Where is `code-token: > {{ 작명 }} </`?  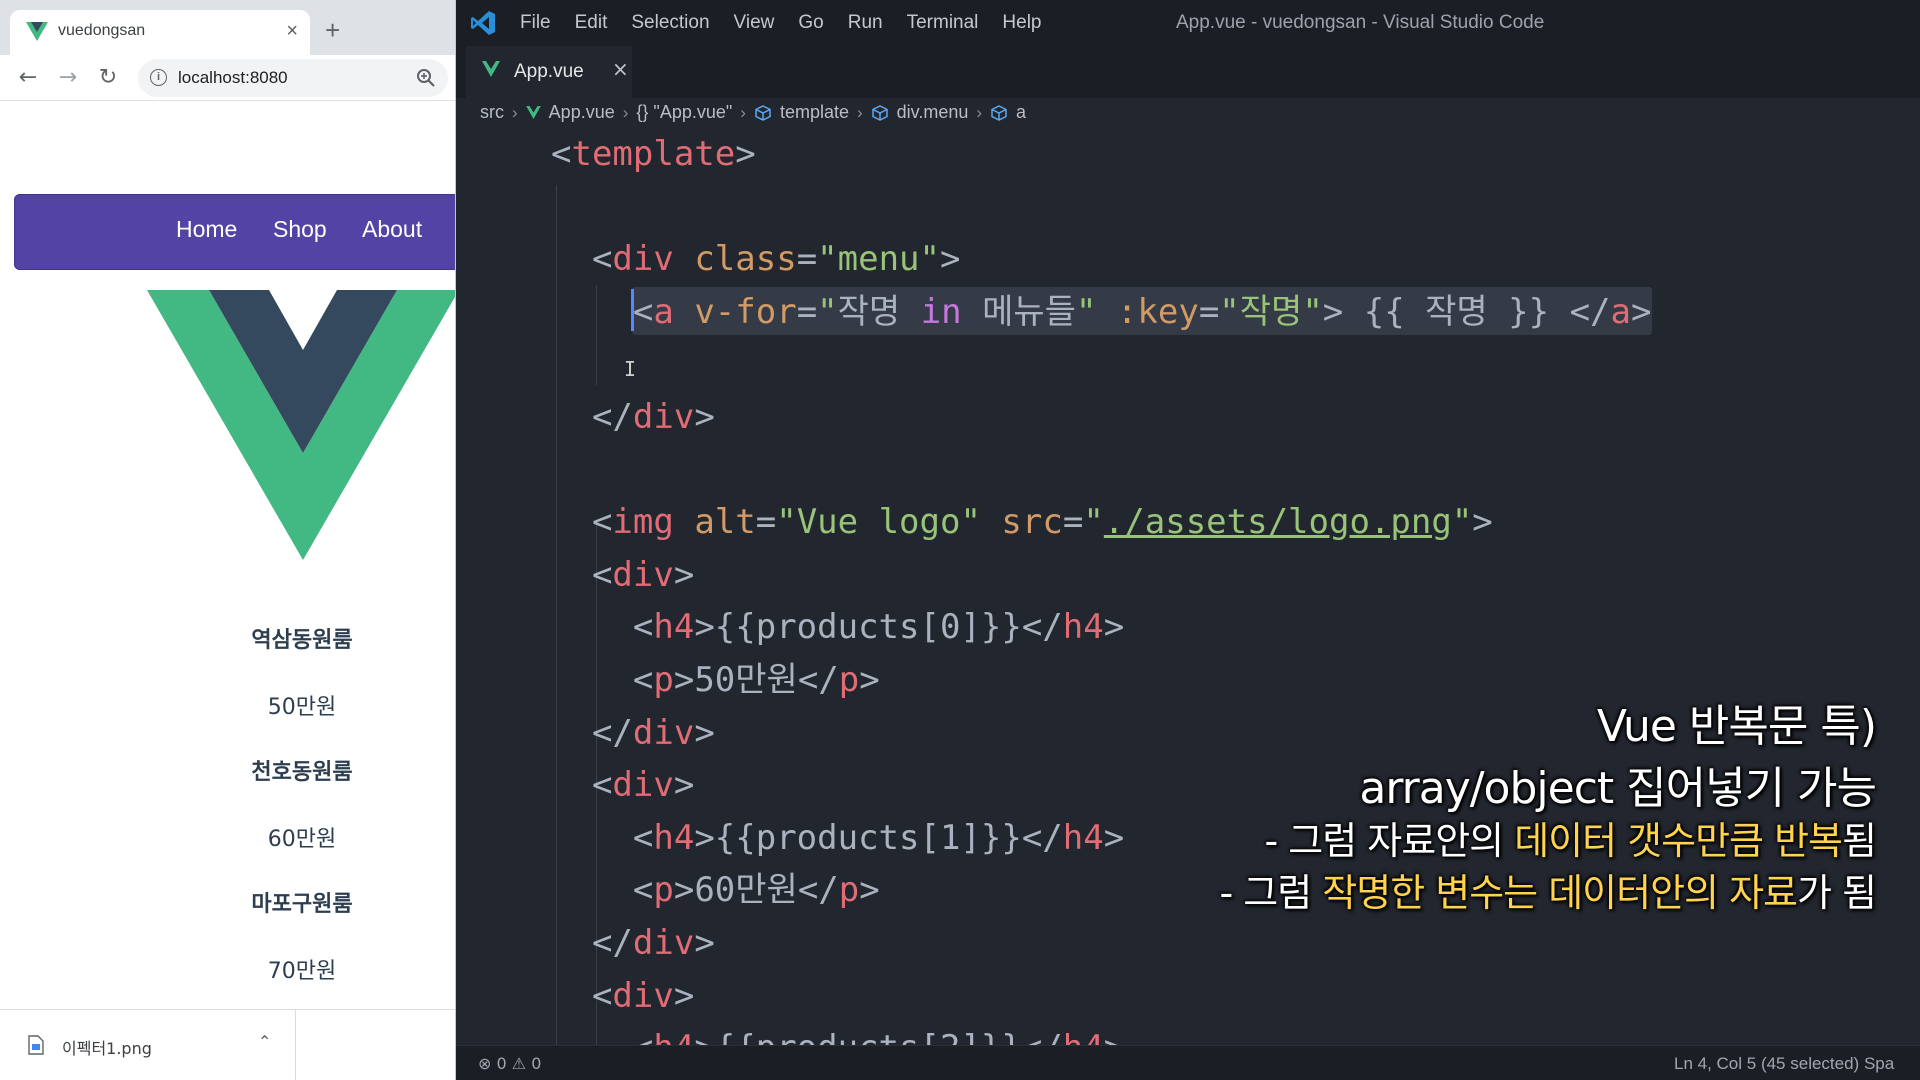 code-token: > {{ 작명 }} </ is located at coordinates (1466, 311).